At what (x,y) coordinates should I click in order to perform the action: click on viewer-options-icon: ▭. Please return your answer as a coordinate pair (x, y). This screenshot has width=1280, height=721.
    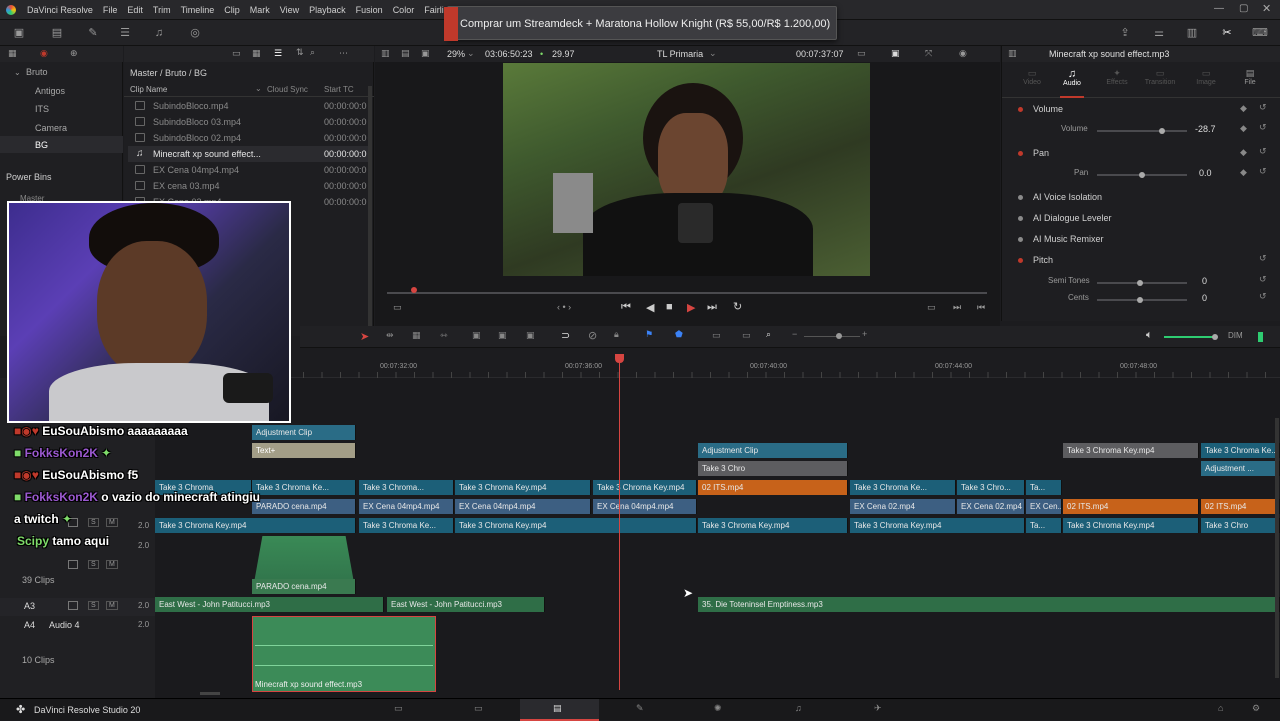
    Looking at the image, I should click on (397, 307).